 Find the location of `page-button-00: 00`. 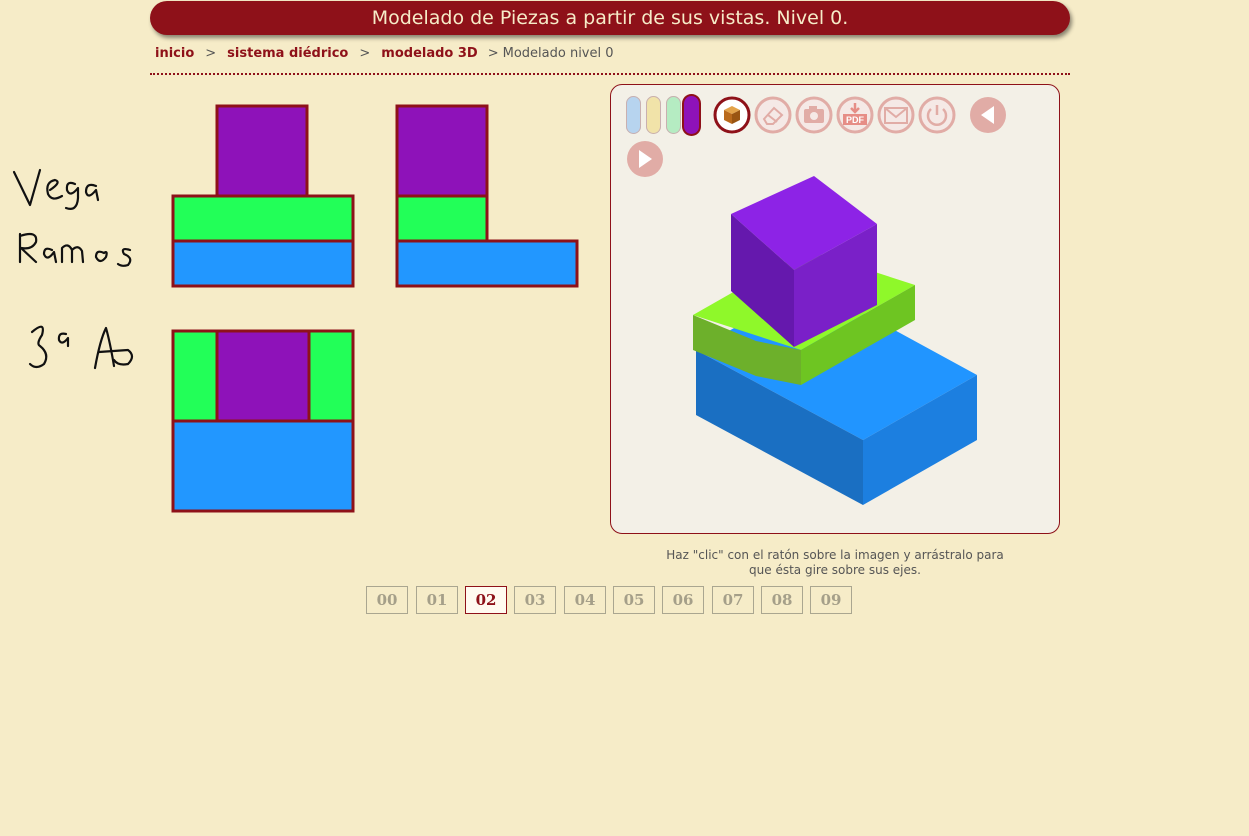

page-button-00: 00 is located at coordinates (387, 600).